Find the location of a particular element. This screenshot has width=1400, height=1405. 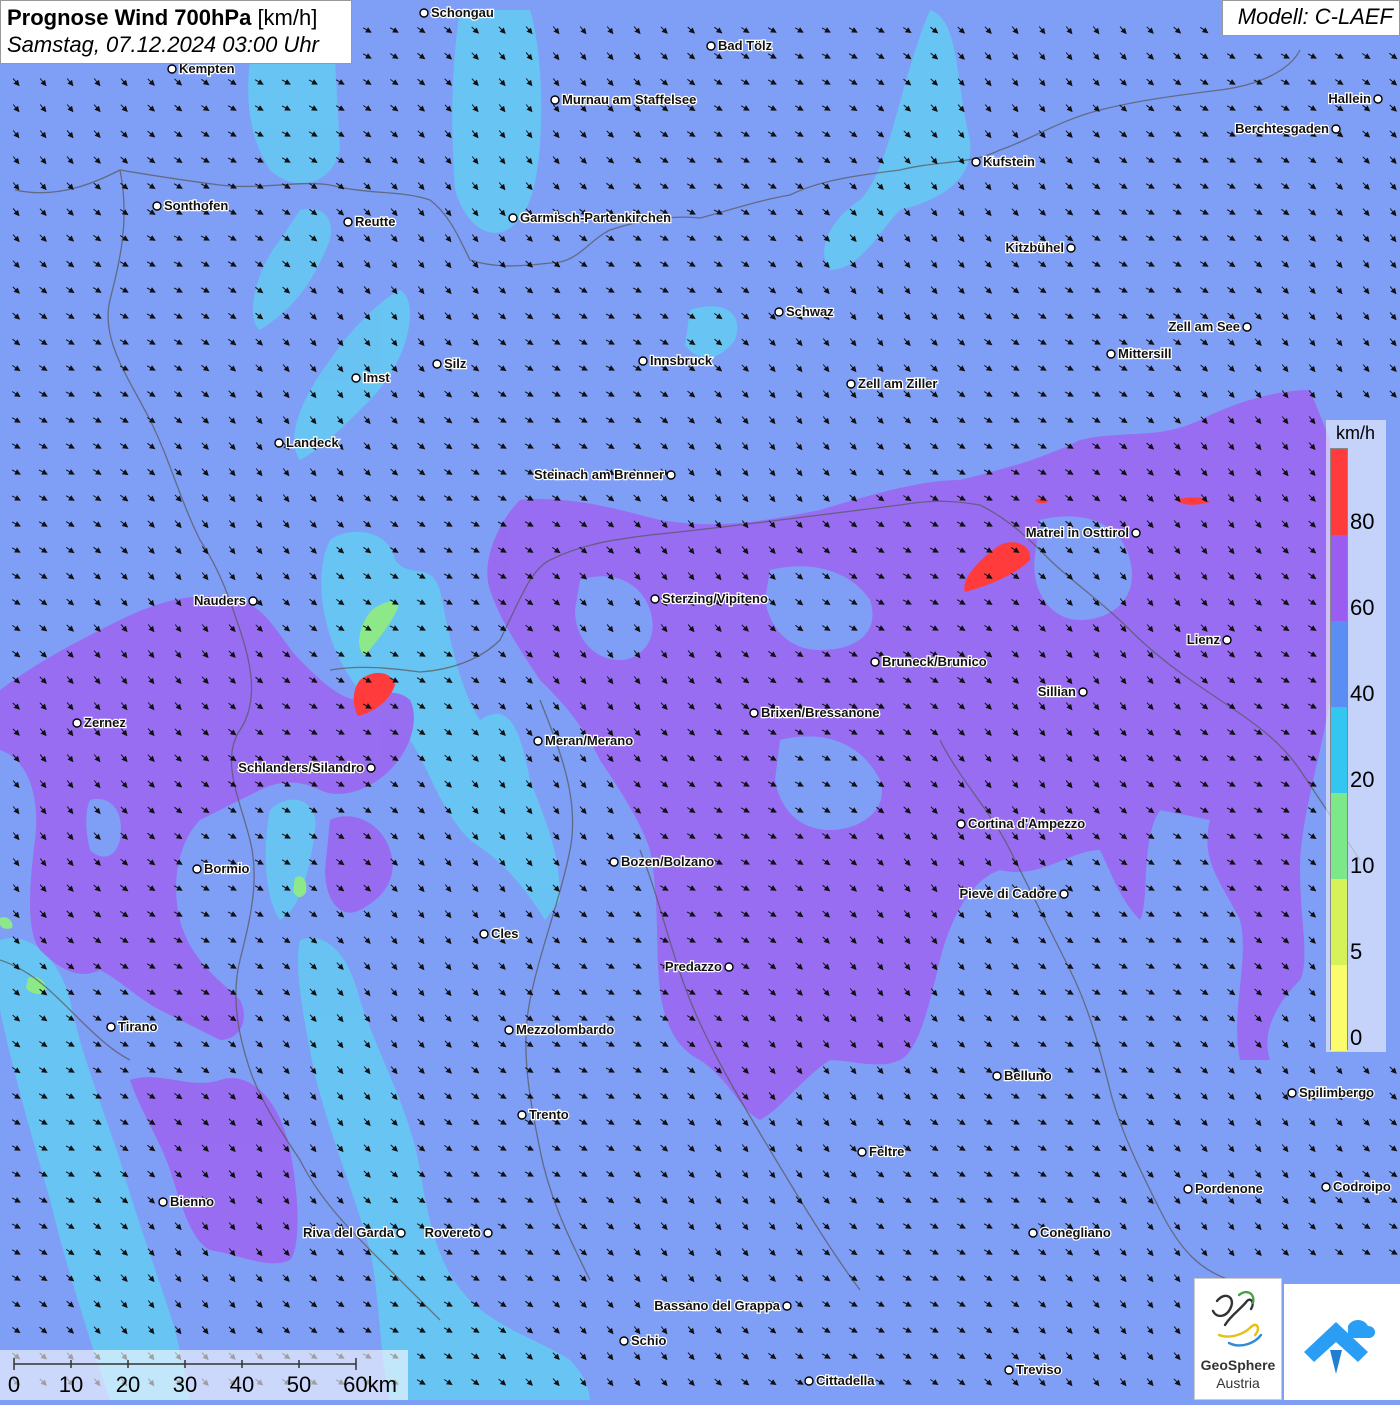

city-marker: Mezzolombardo is located at coordinates (559, 1029).